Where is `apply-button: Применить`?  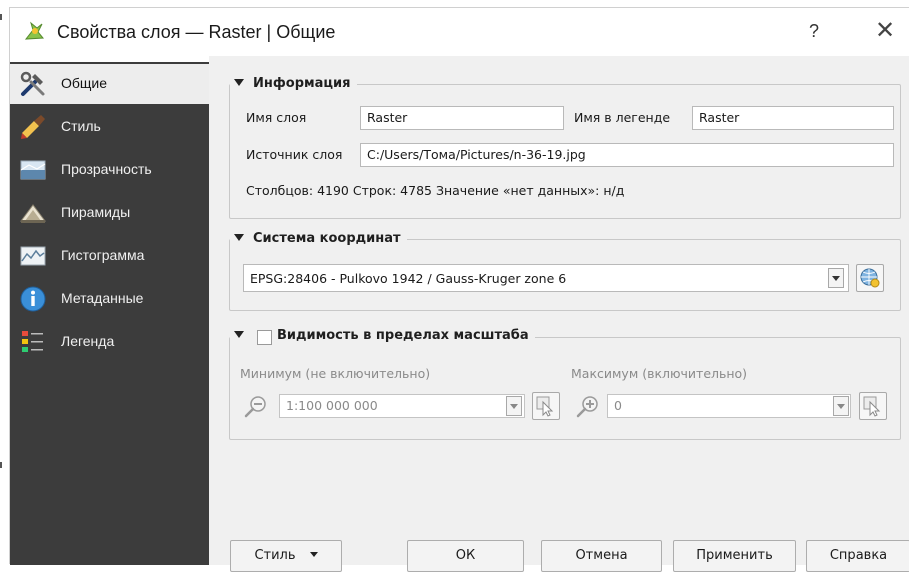
apply-button: Применить is located at coordinates (734, 556).